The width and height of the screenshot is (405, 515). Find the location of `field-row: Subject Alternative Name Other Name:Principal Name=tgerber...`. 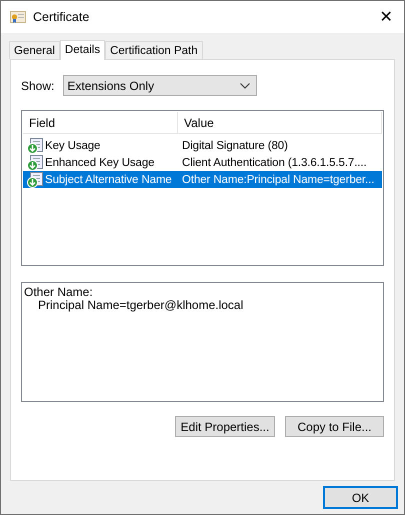

field-row: Subject Alternative Name Other Name:Principal Name=tgerber... is located at coordinates (202, 179).